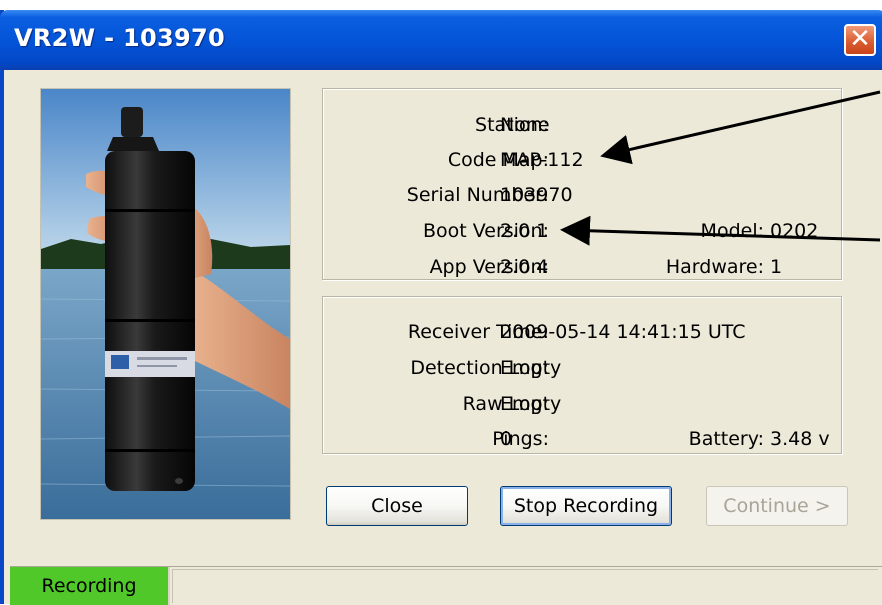 This screenshot has height=605, width=882. Describe the element at coordinates (777, 506) in the screenshot. I see `continue-button: Continue >` at that location.